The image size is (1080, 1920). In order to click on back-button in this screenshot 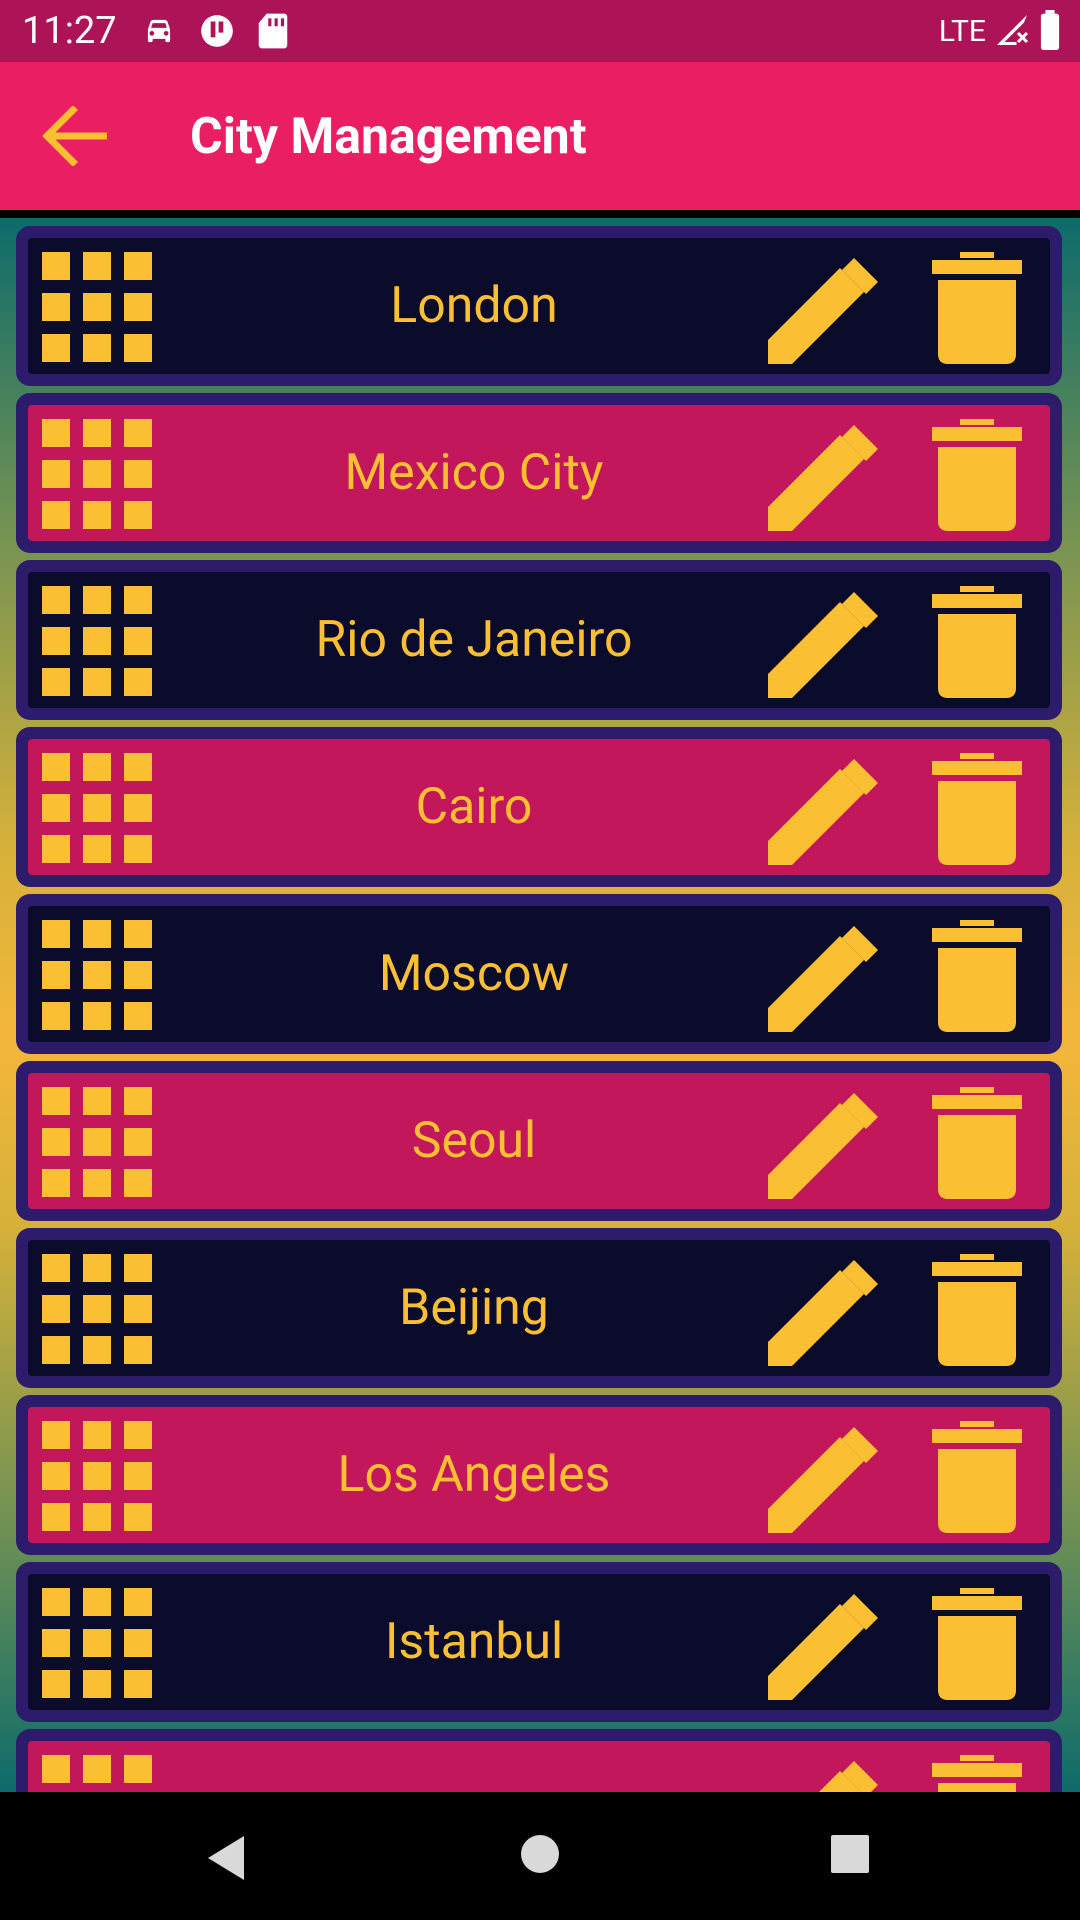, I will do `click(75, 136)`.